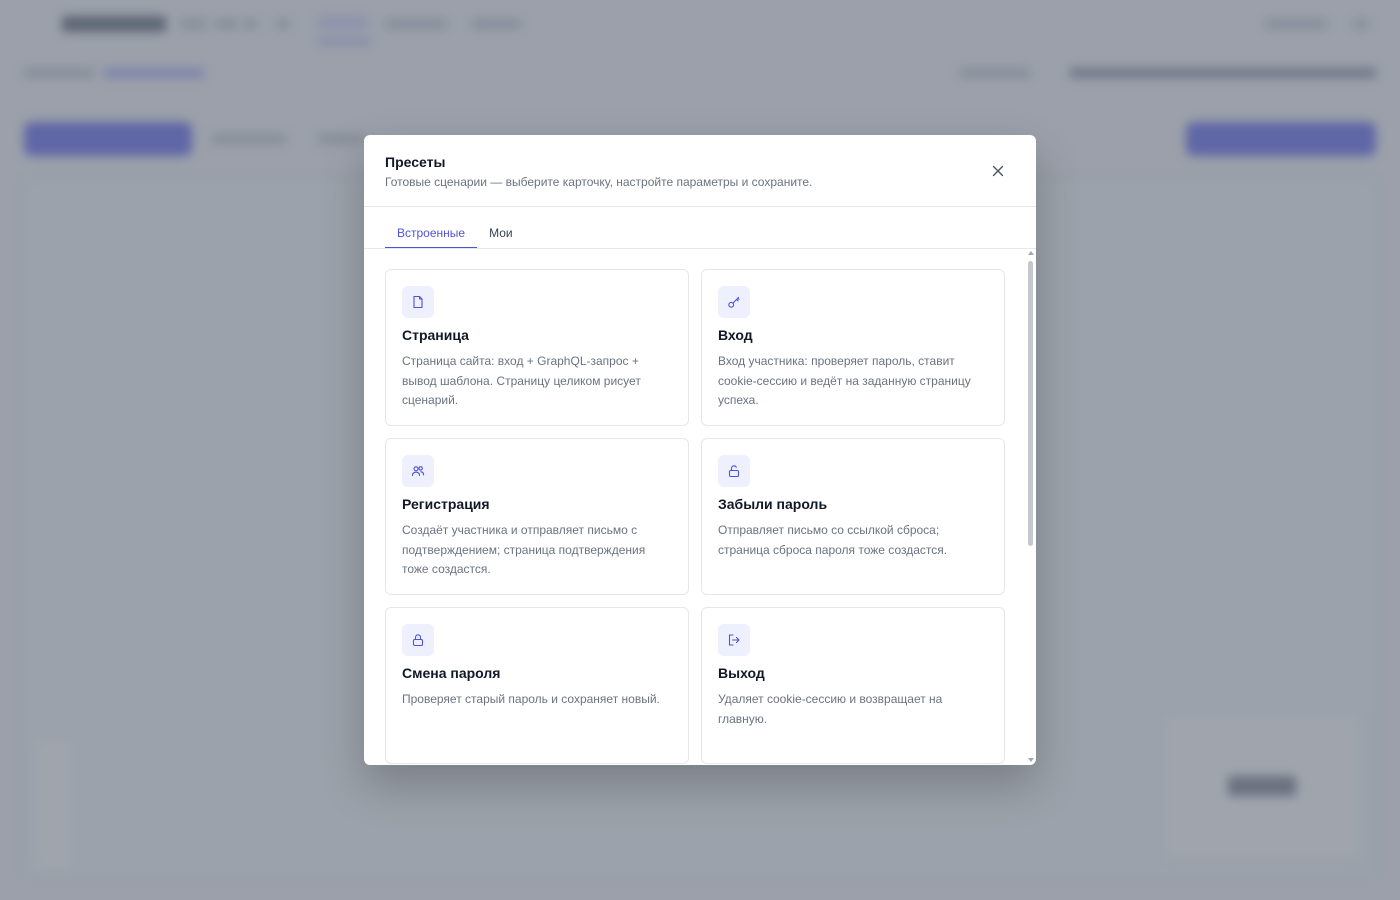 The width and height of the screenshot is (1400, 900). Describe the element at coordinates (451, 673) in the screenshot. I see `preset-title: Смена пароля` at that location.